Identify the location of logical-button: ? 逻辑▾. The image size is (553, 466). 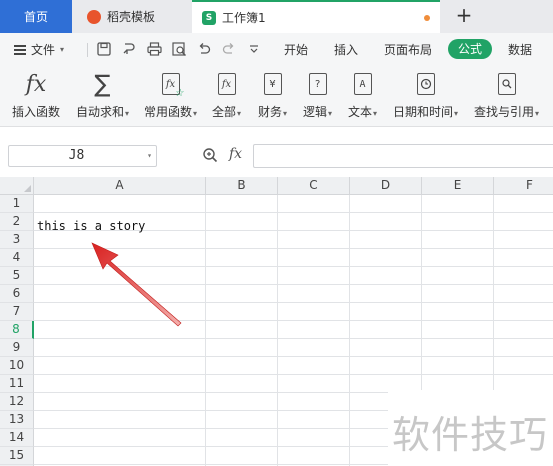
(317, 95).